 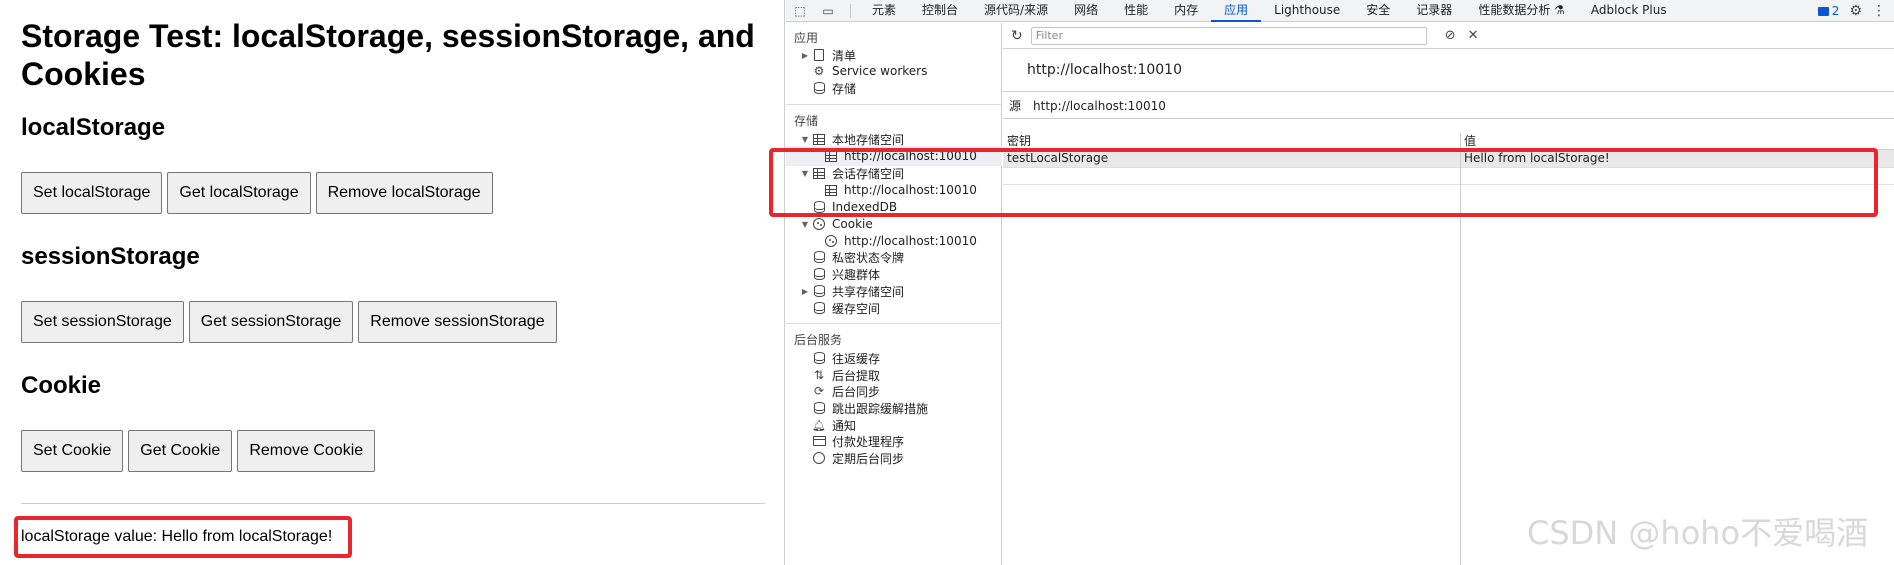 I want to click on device-toolbar-icon: ▭, so click(x=828, y=11).